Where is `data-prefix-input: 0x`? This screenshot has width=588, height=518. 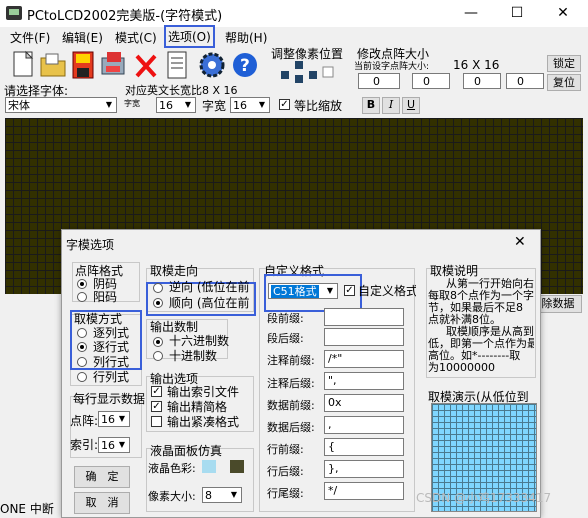 data-prefix-input: 0x is located at coordinates (364, 403).